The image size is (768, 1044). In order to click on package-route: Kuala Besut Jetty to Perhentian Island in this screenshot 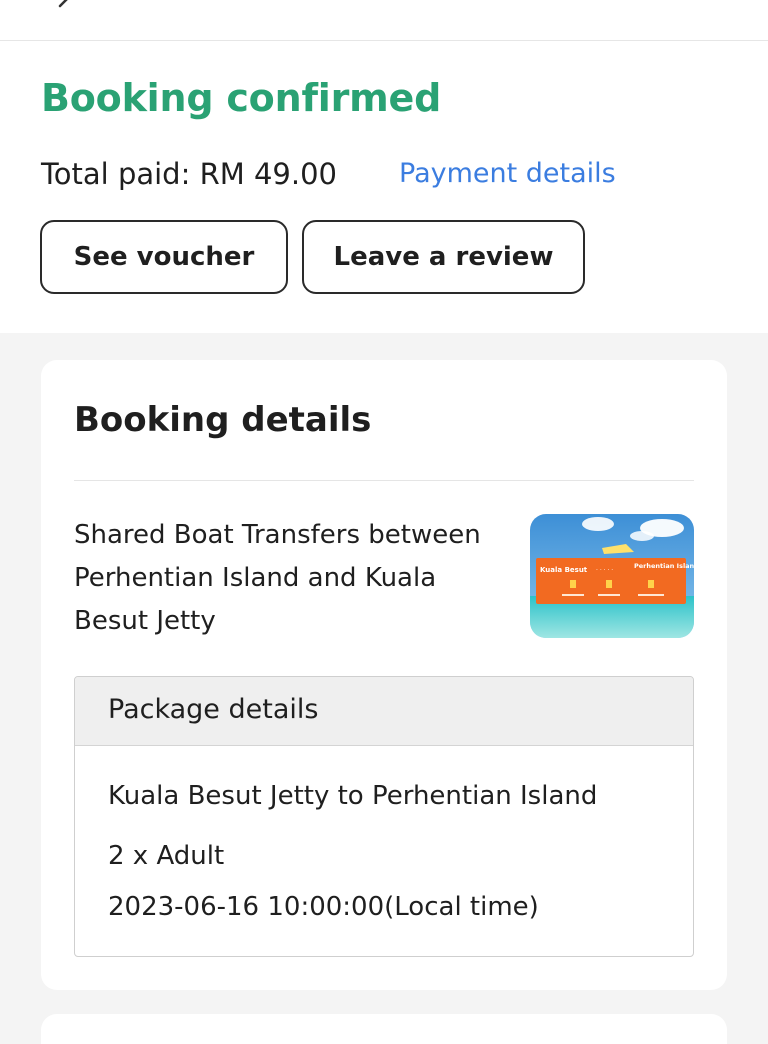, I will do `click(353, 796)`.